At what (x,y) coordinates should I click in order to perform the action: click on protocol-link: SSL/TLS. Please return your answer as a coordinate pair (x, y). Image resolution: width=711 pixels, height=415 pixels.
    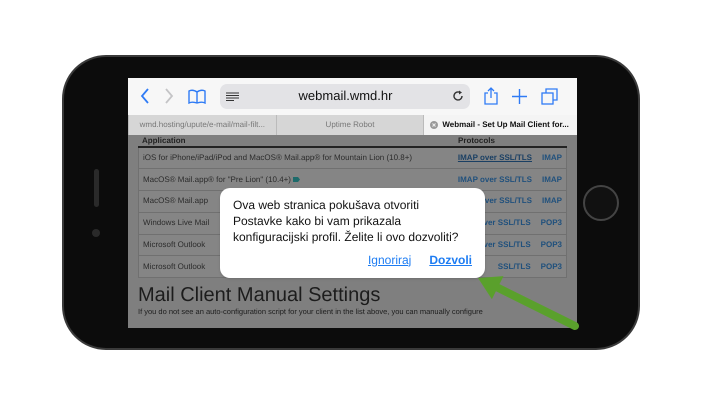
    Looking at the image, I should click on (514, 266).